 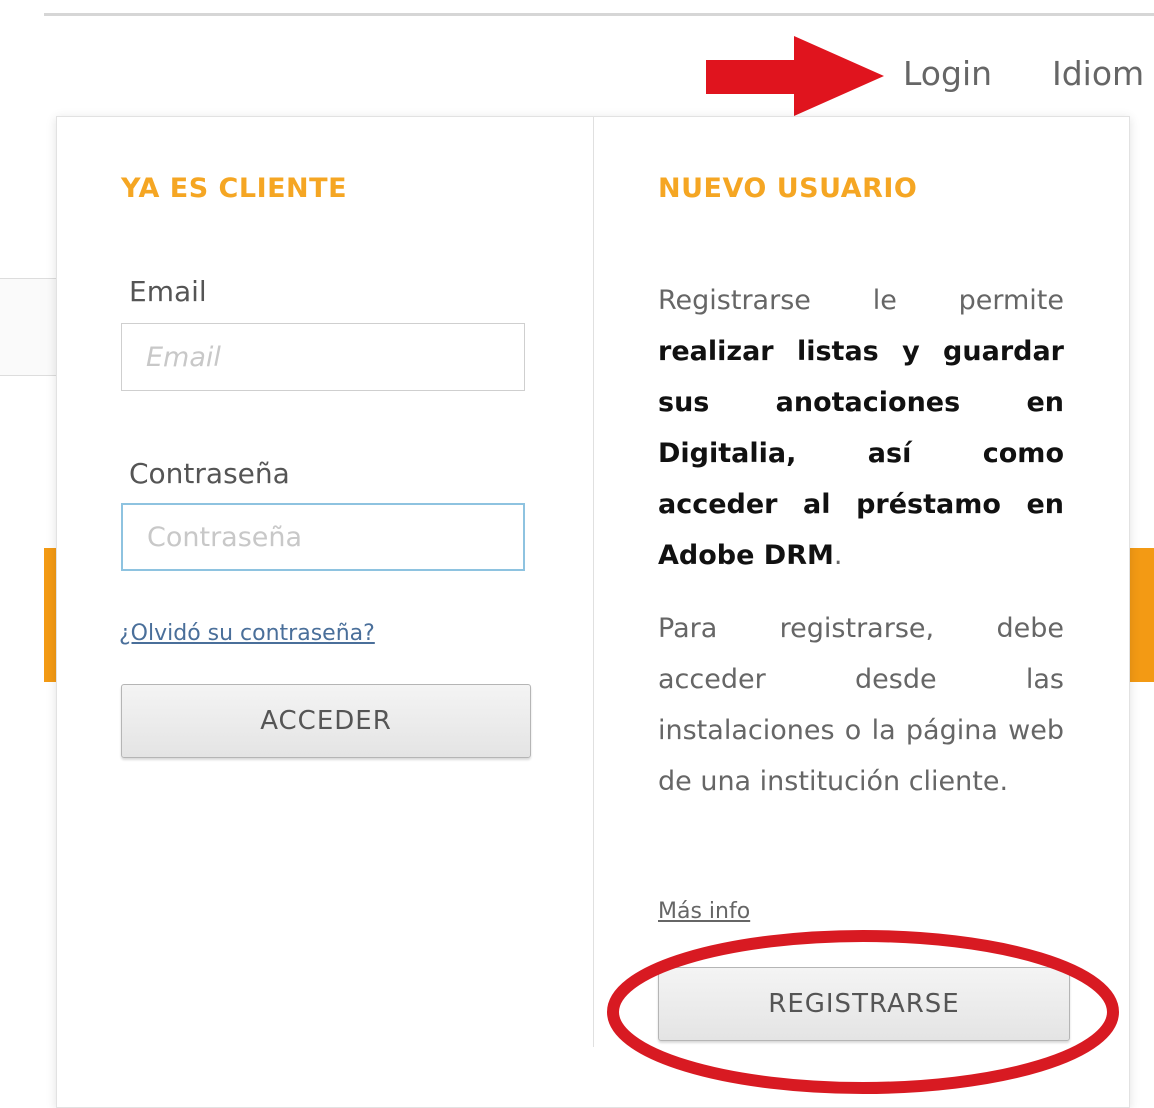 What do you see at coordinates (323, 537) in the screenshot?
I see `password-field` at bounding box center [323, 537].